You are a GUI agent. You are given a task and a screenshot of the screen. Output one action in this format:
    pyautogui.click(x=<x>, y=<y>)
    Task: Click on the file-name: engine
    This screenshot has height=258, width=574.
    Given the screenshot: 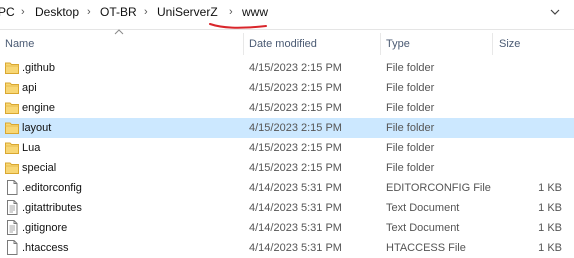 What is the action you would take?
    pyautogui.click(x=39, y=108)
    